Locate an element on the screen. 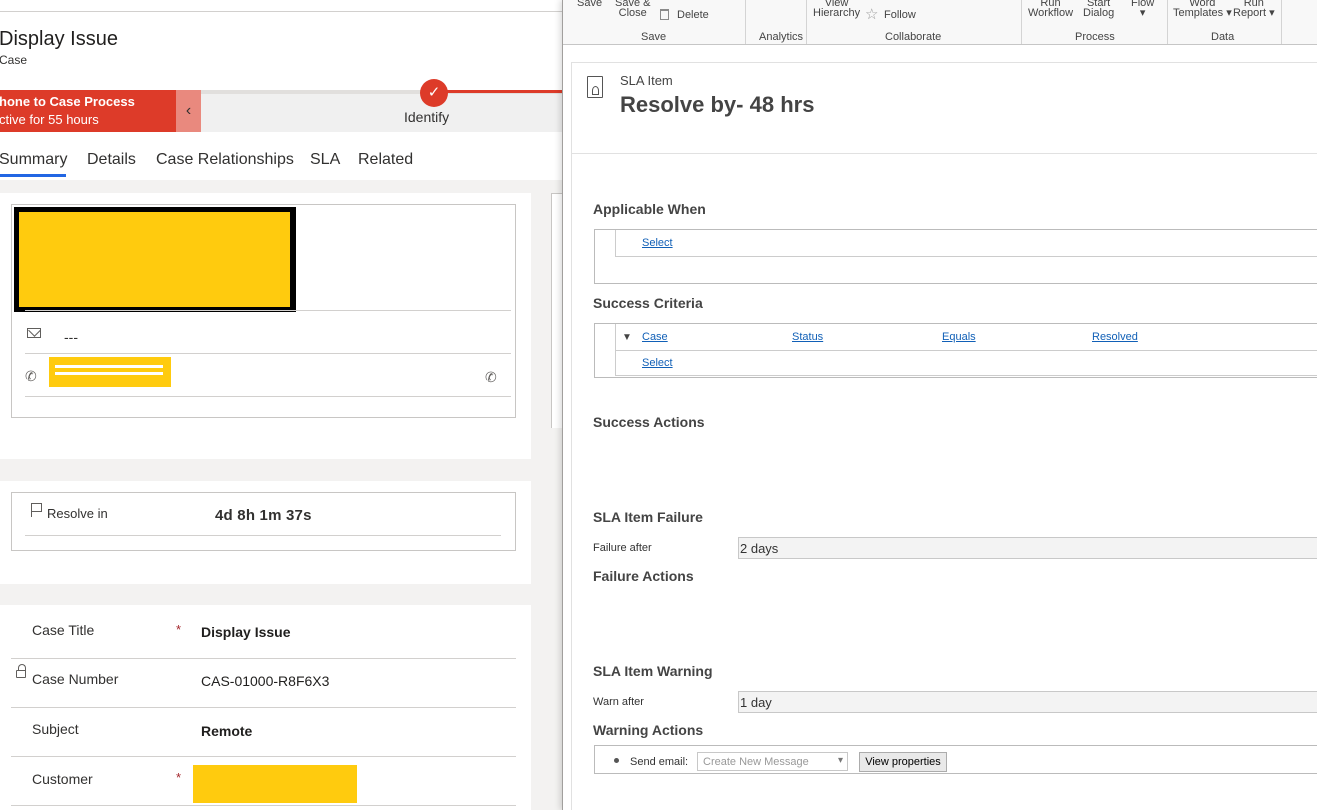 The width and height of the screenshot is (1317, 810). email-template-select: Create New Message ▾ is located at coordinates (772, 761).